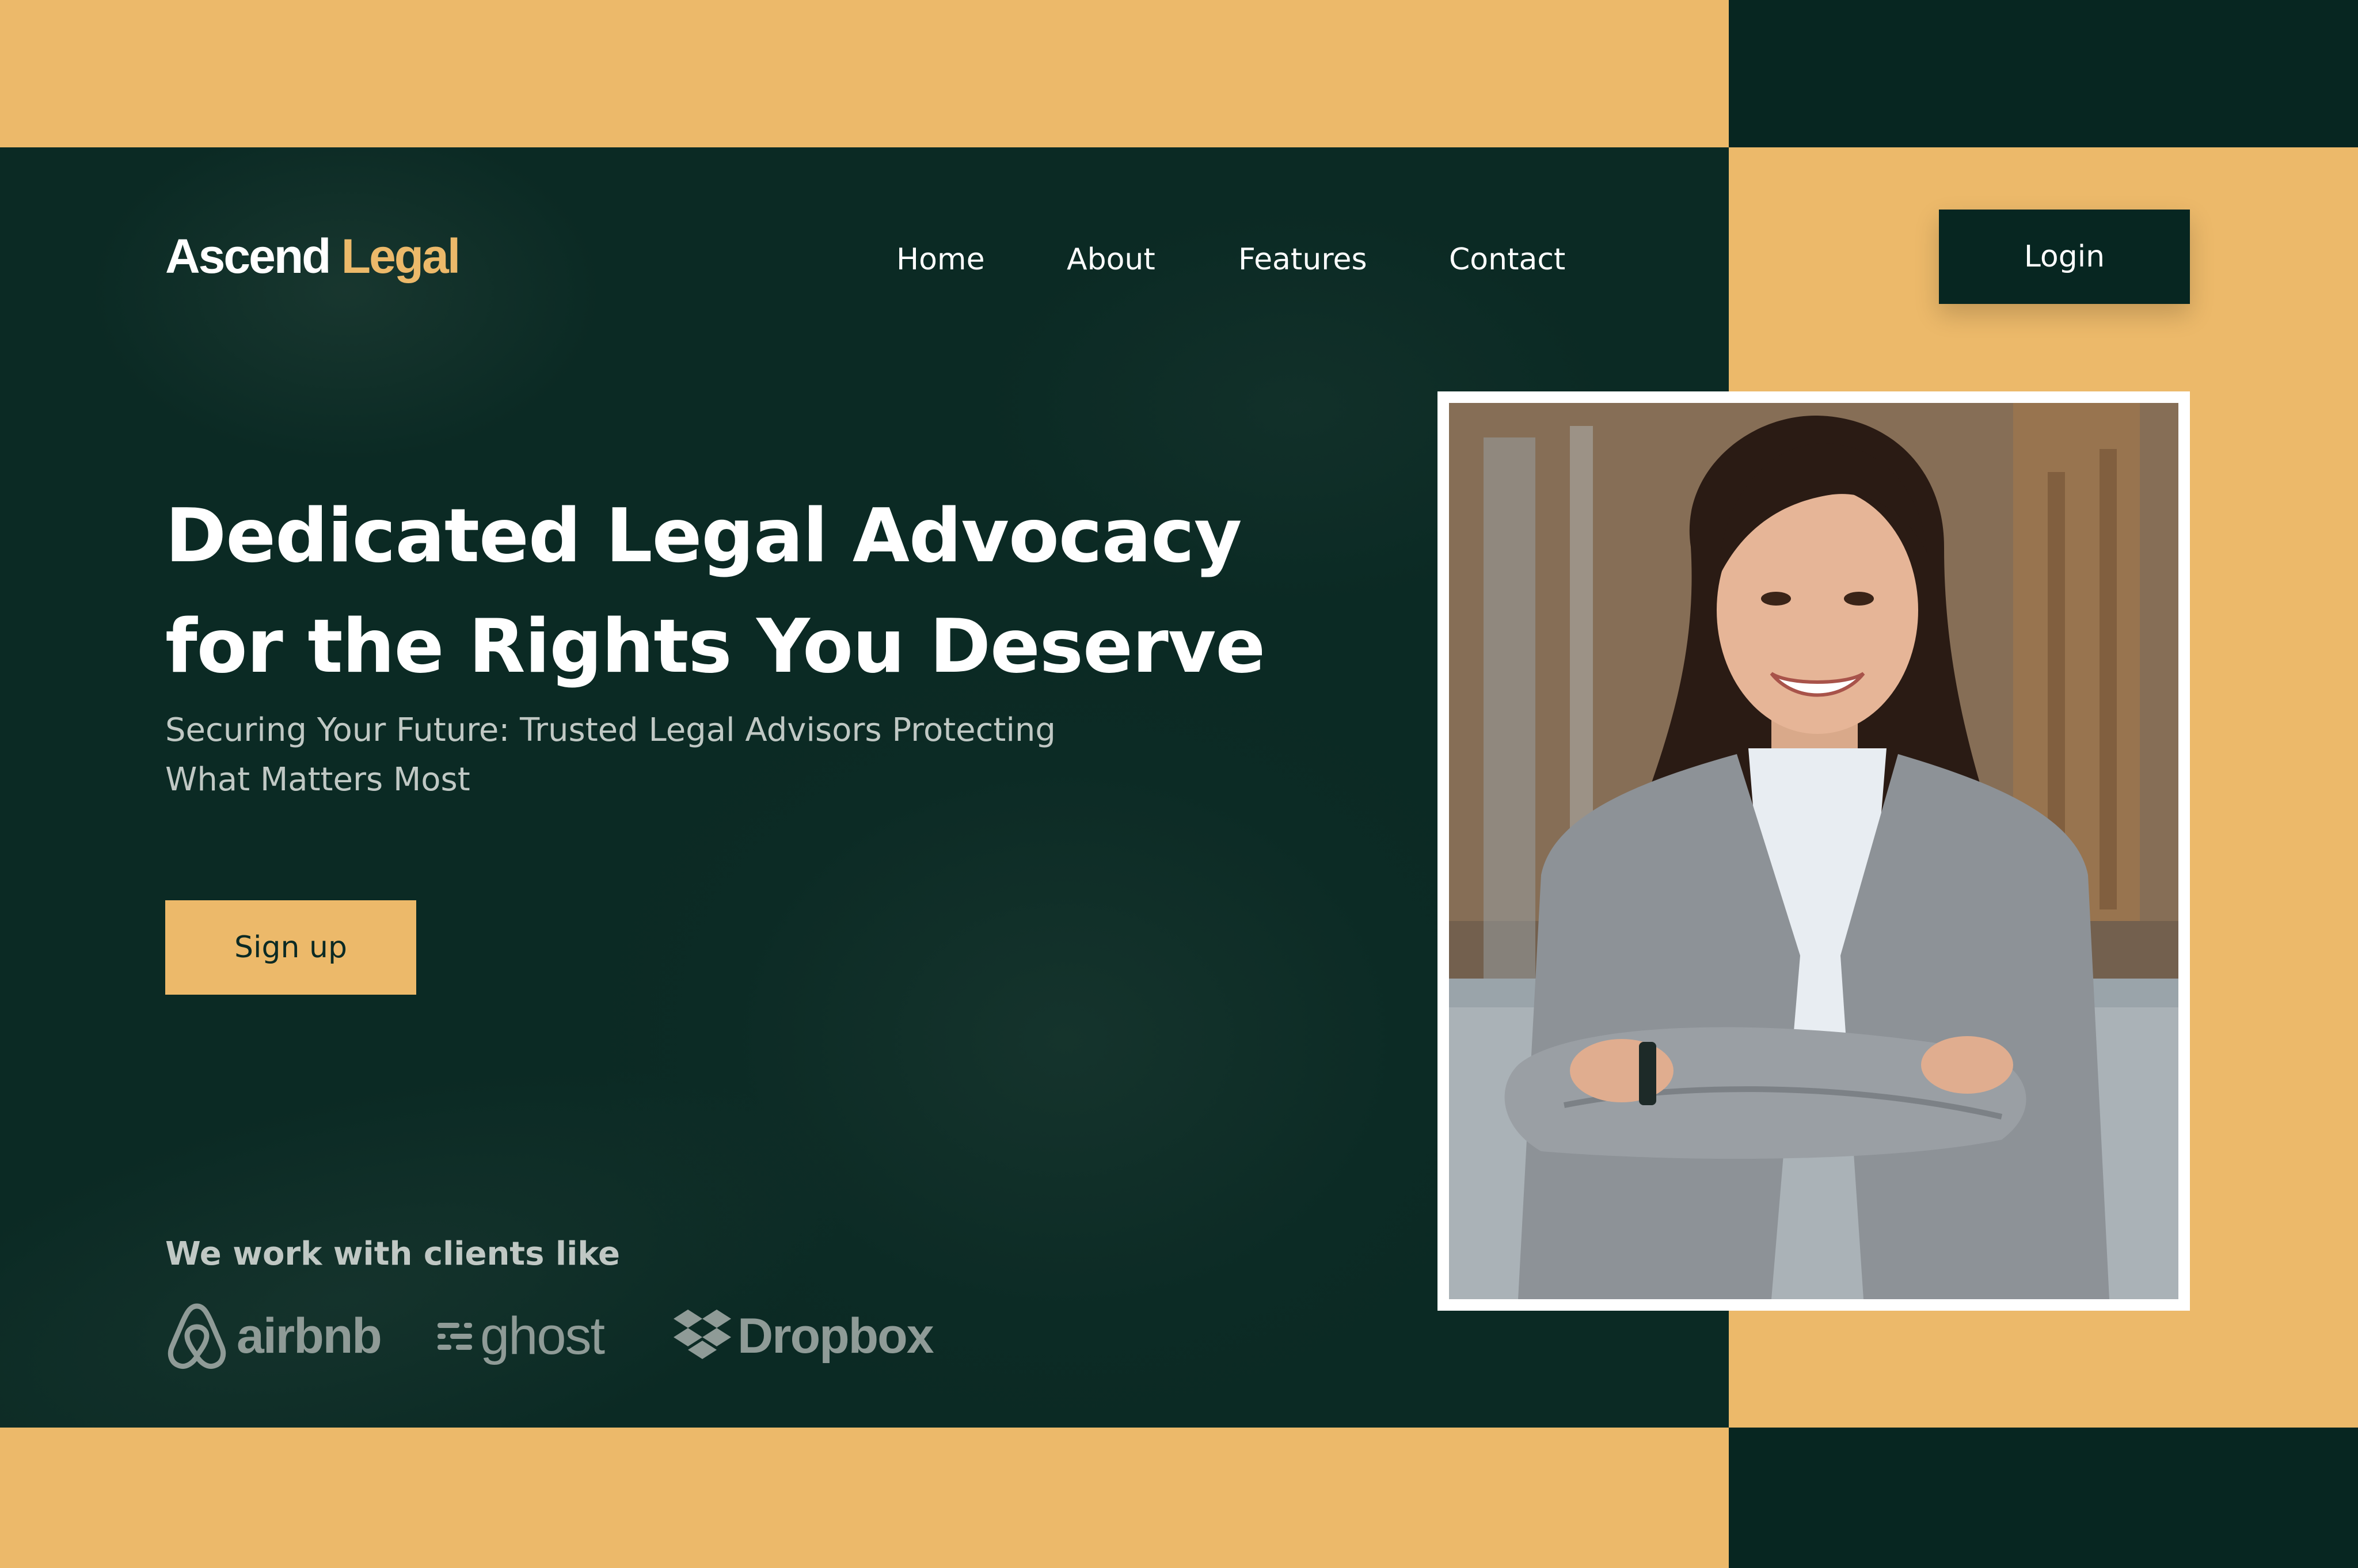 The height and width of the screenshot is (1568, 2358). I want to click on client-logo-ghost: ghost, so click(521, 1336).